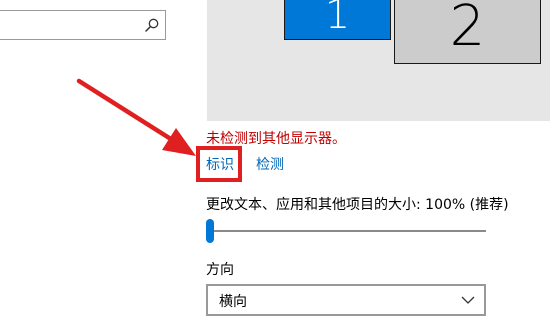  I want to click on search-icon, so click(152, 25).